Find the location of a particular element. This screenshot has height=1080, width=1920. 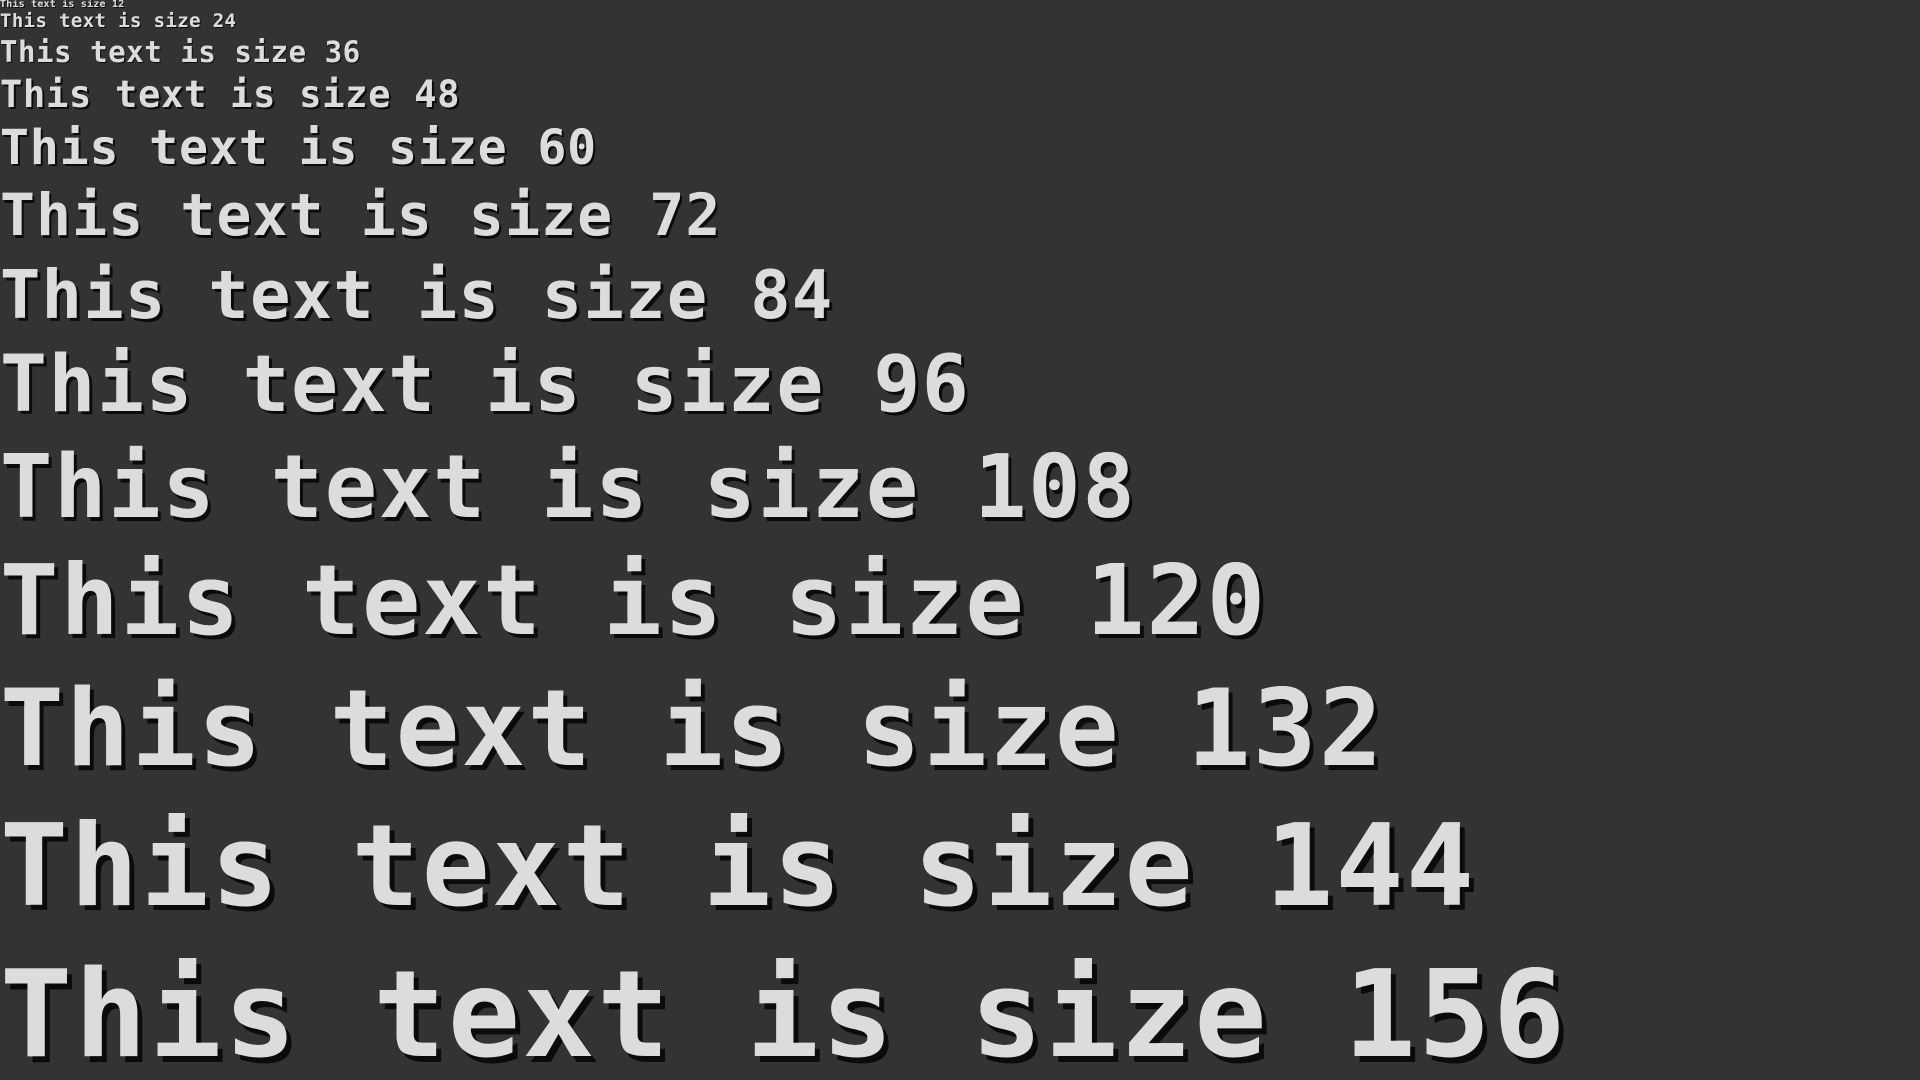

text-line-size-12: This text is size 12 is located at coordinates (62, 5).